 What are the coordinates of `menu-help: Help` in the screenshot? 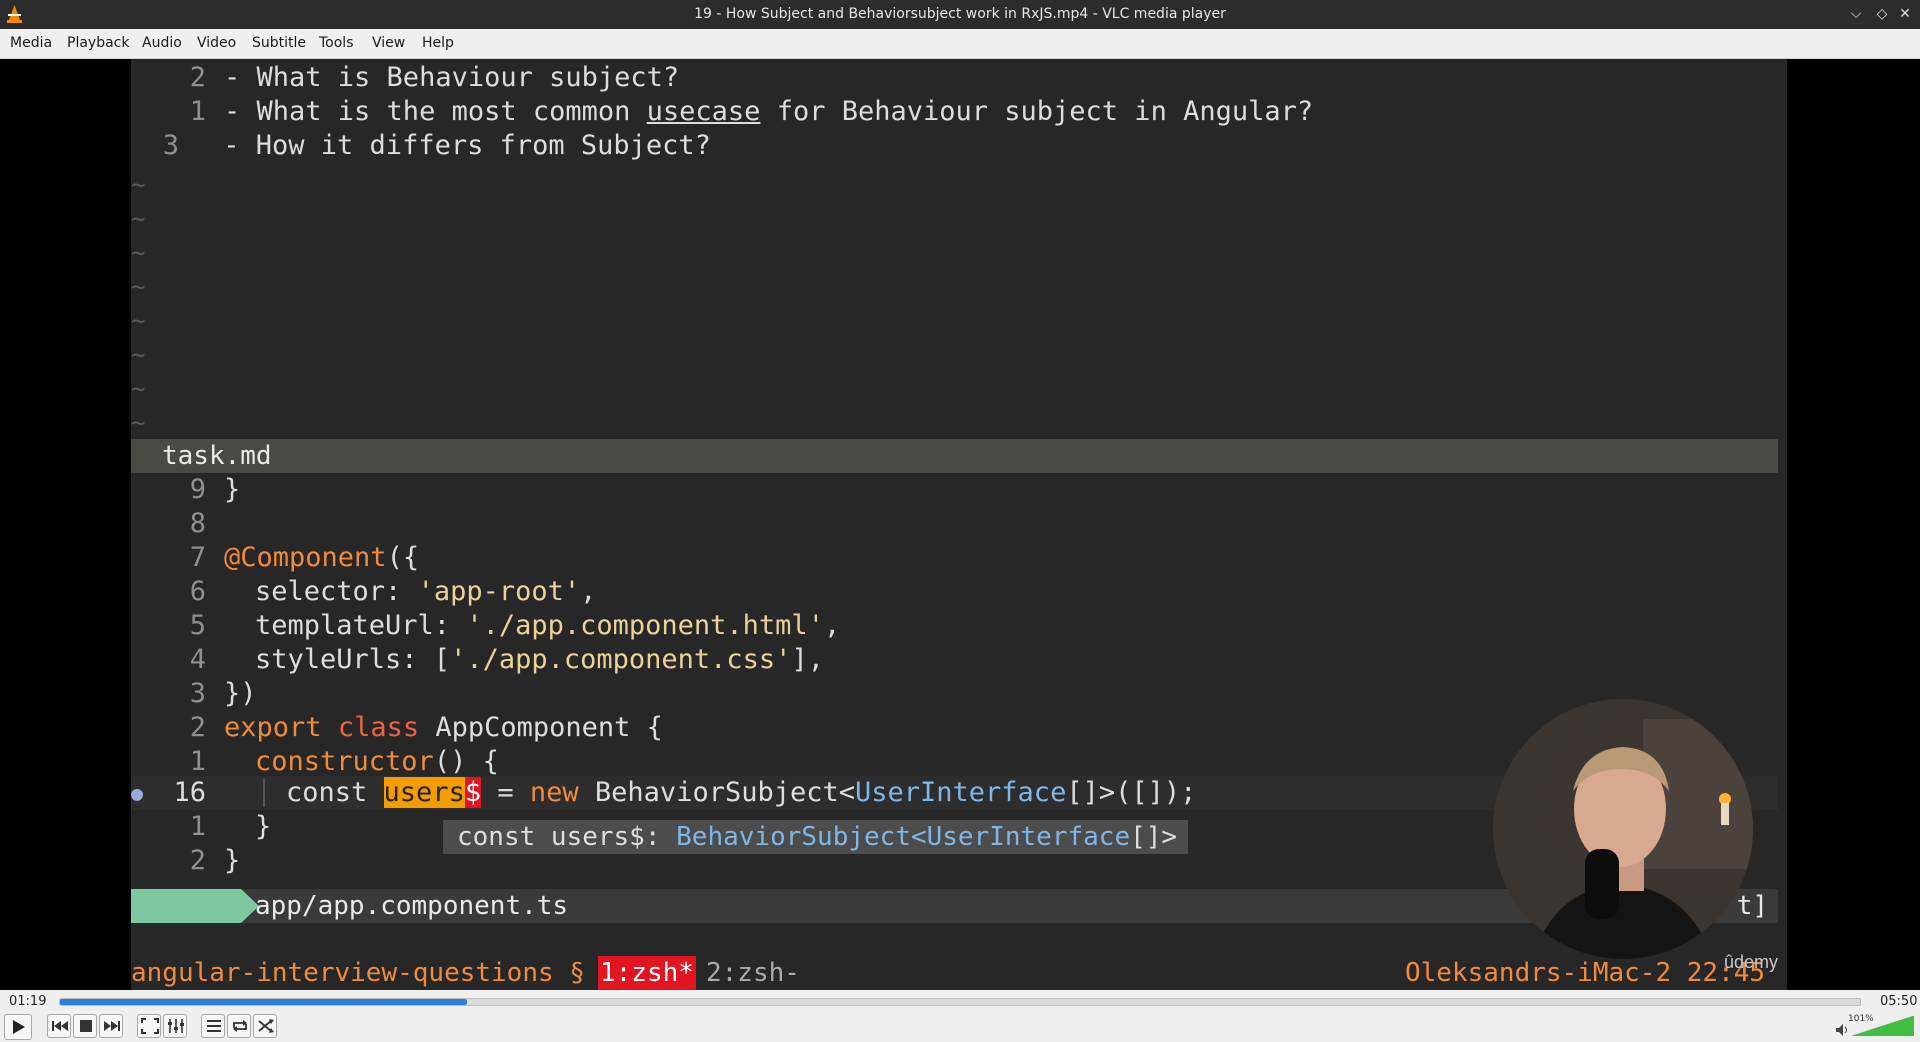 It's located at (438, 43).